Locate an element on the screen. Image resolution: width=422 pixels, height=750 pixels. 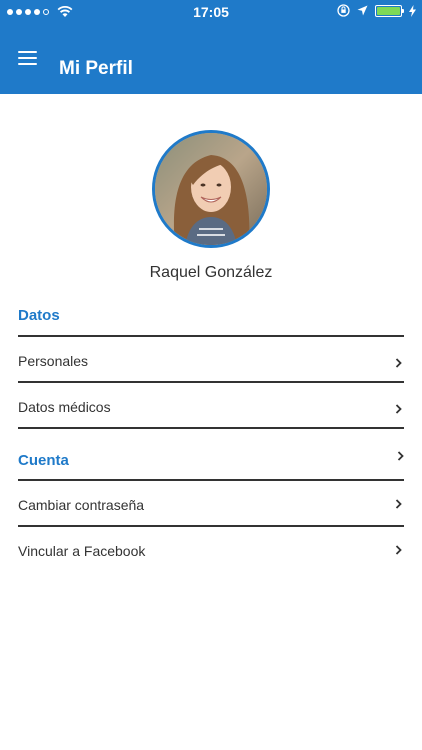
avatar is located at coordinates (211, 189).